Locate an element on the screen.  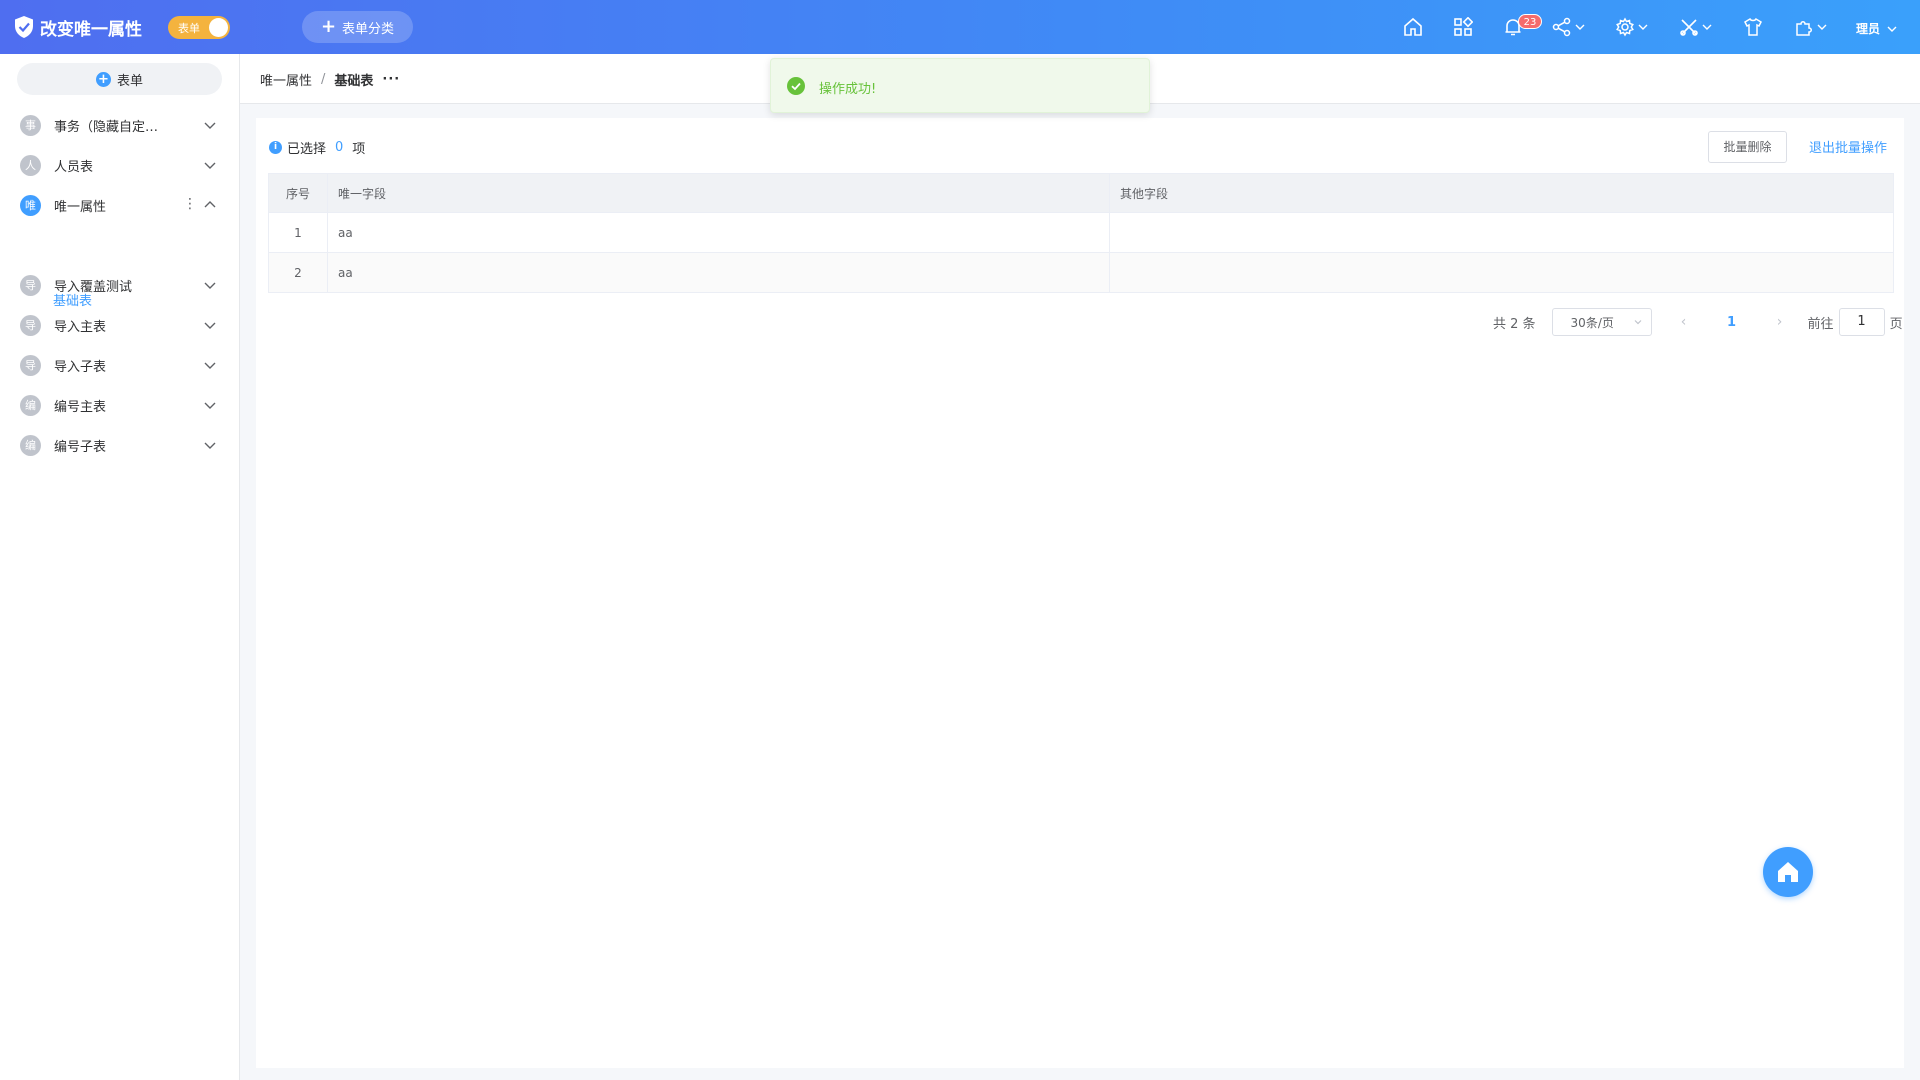
selection-info: i 已选择 0 项 is located at coordinates (317, 147).